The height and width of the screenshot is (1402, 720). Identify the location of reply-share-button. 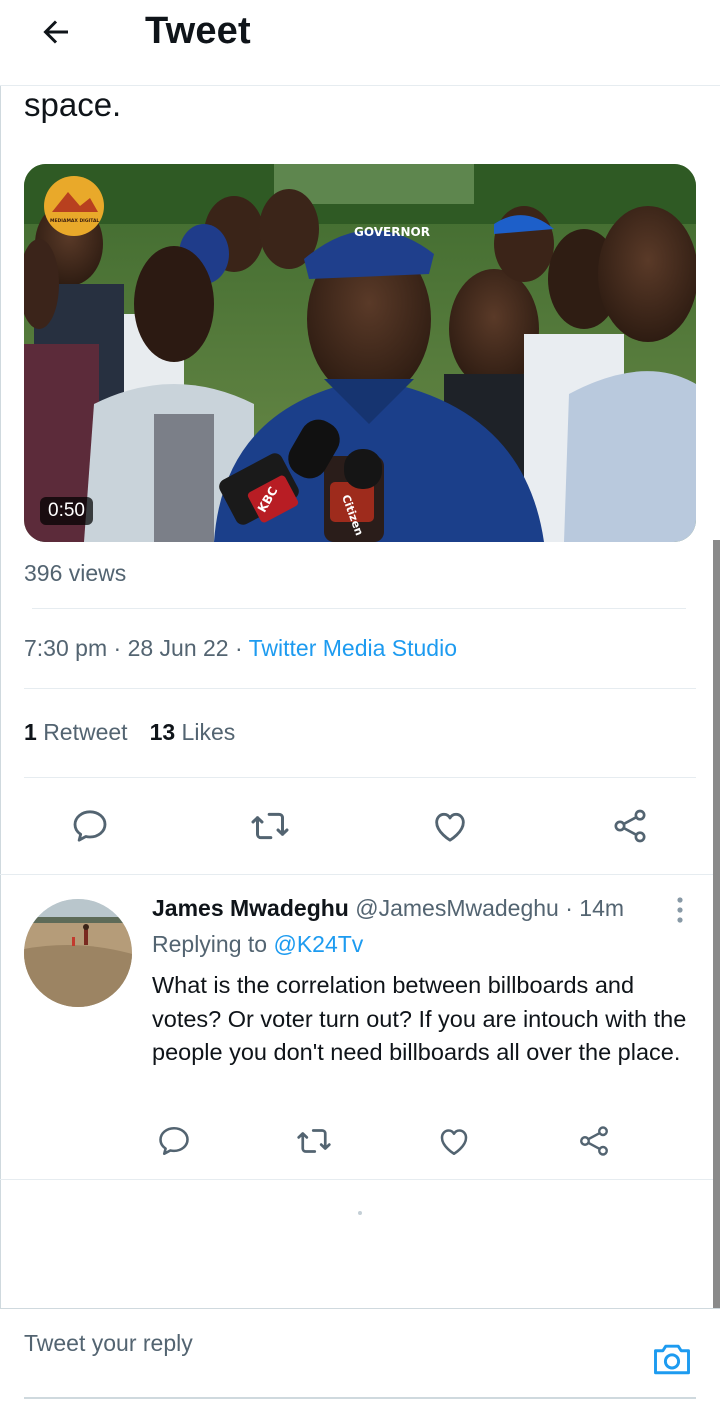
(594, 1141).